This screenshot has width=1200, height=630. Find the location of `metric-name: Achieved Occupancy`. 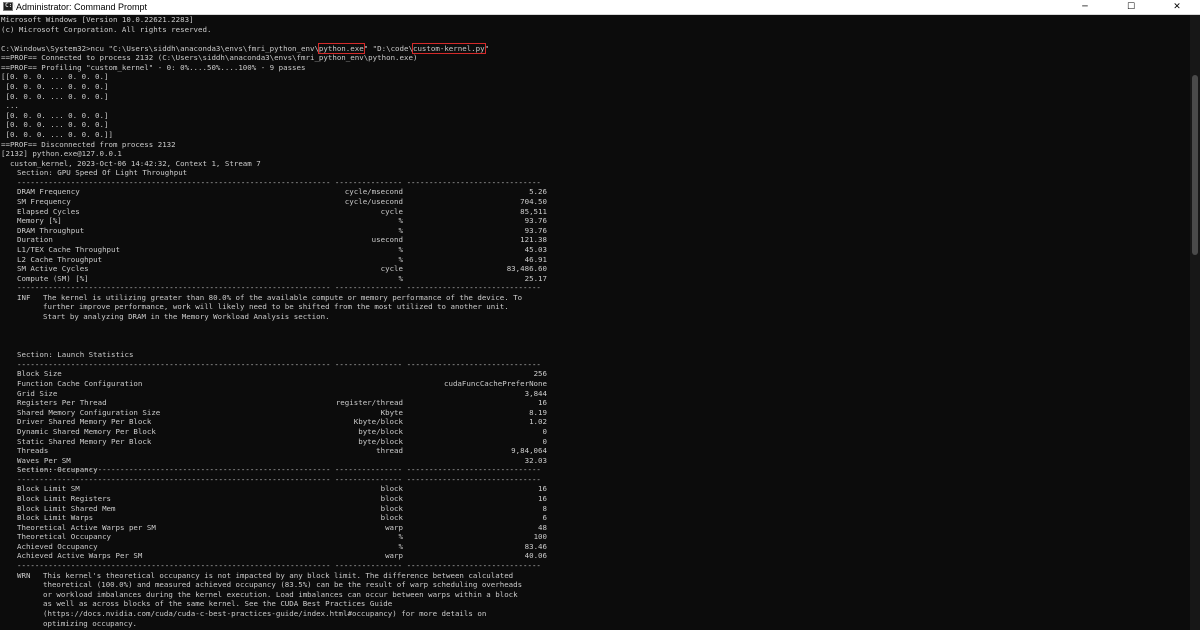

metric-name: Achieved Occupancy is located at coordinates (57, 546).